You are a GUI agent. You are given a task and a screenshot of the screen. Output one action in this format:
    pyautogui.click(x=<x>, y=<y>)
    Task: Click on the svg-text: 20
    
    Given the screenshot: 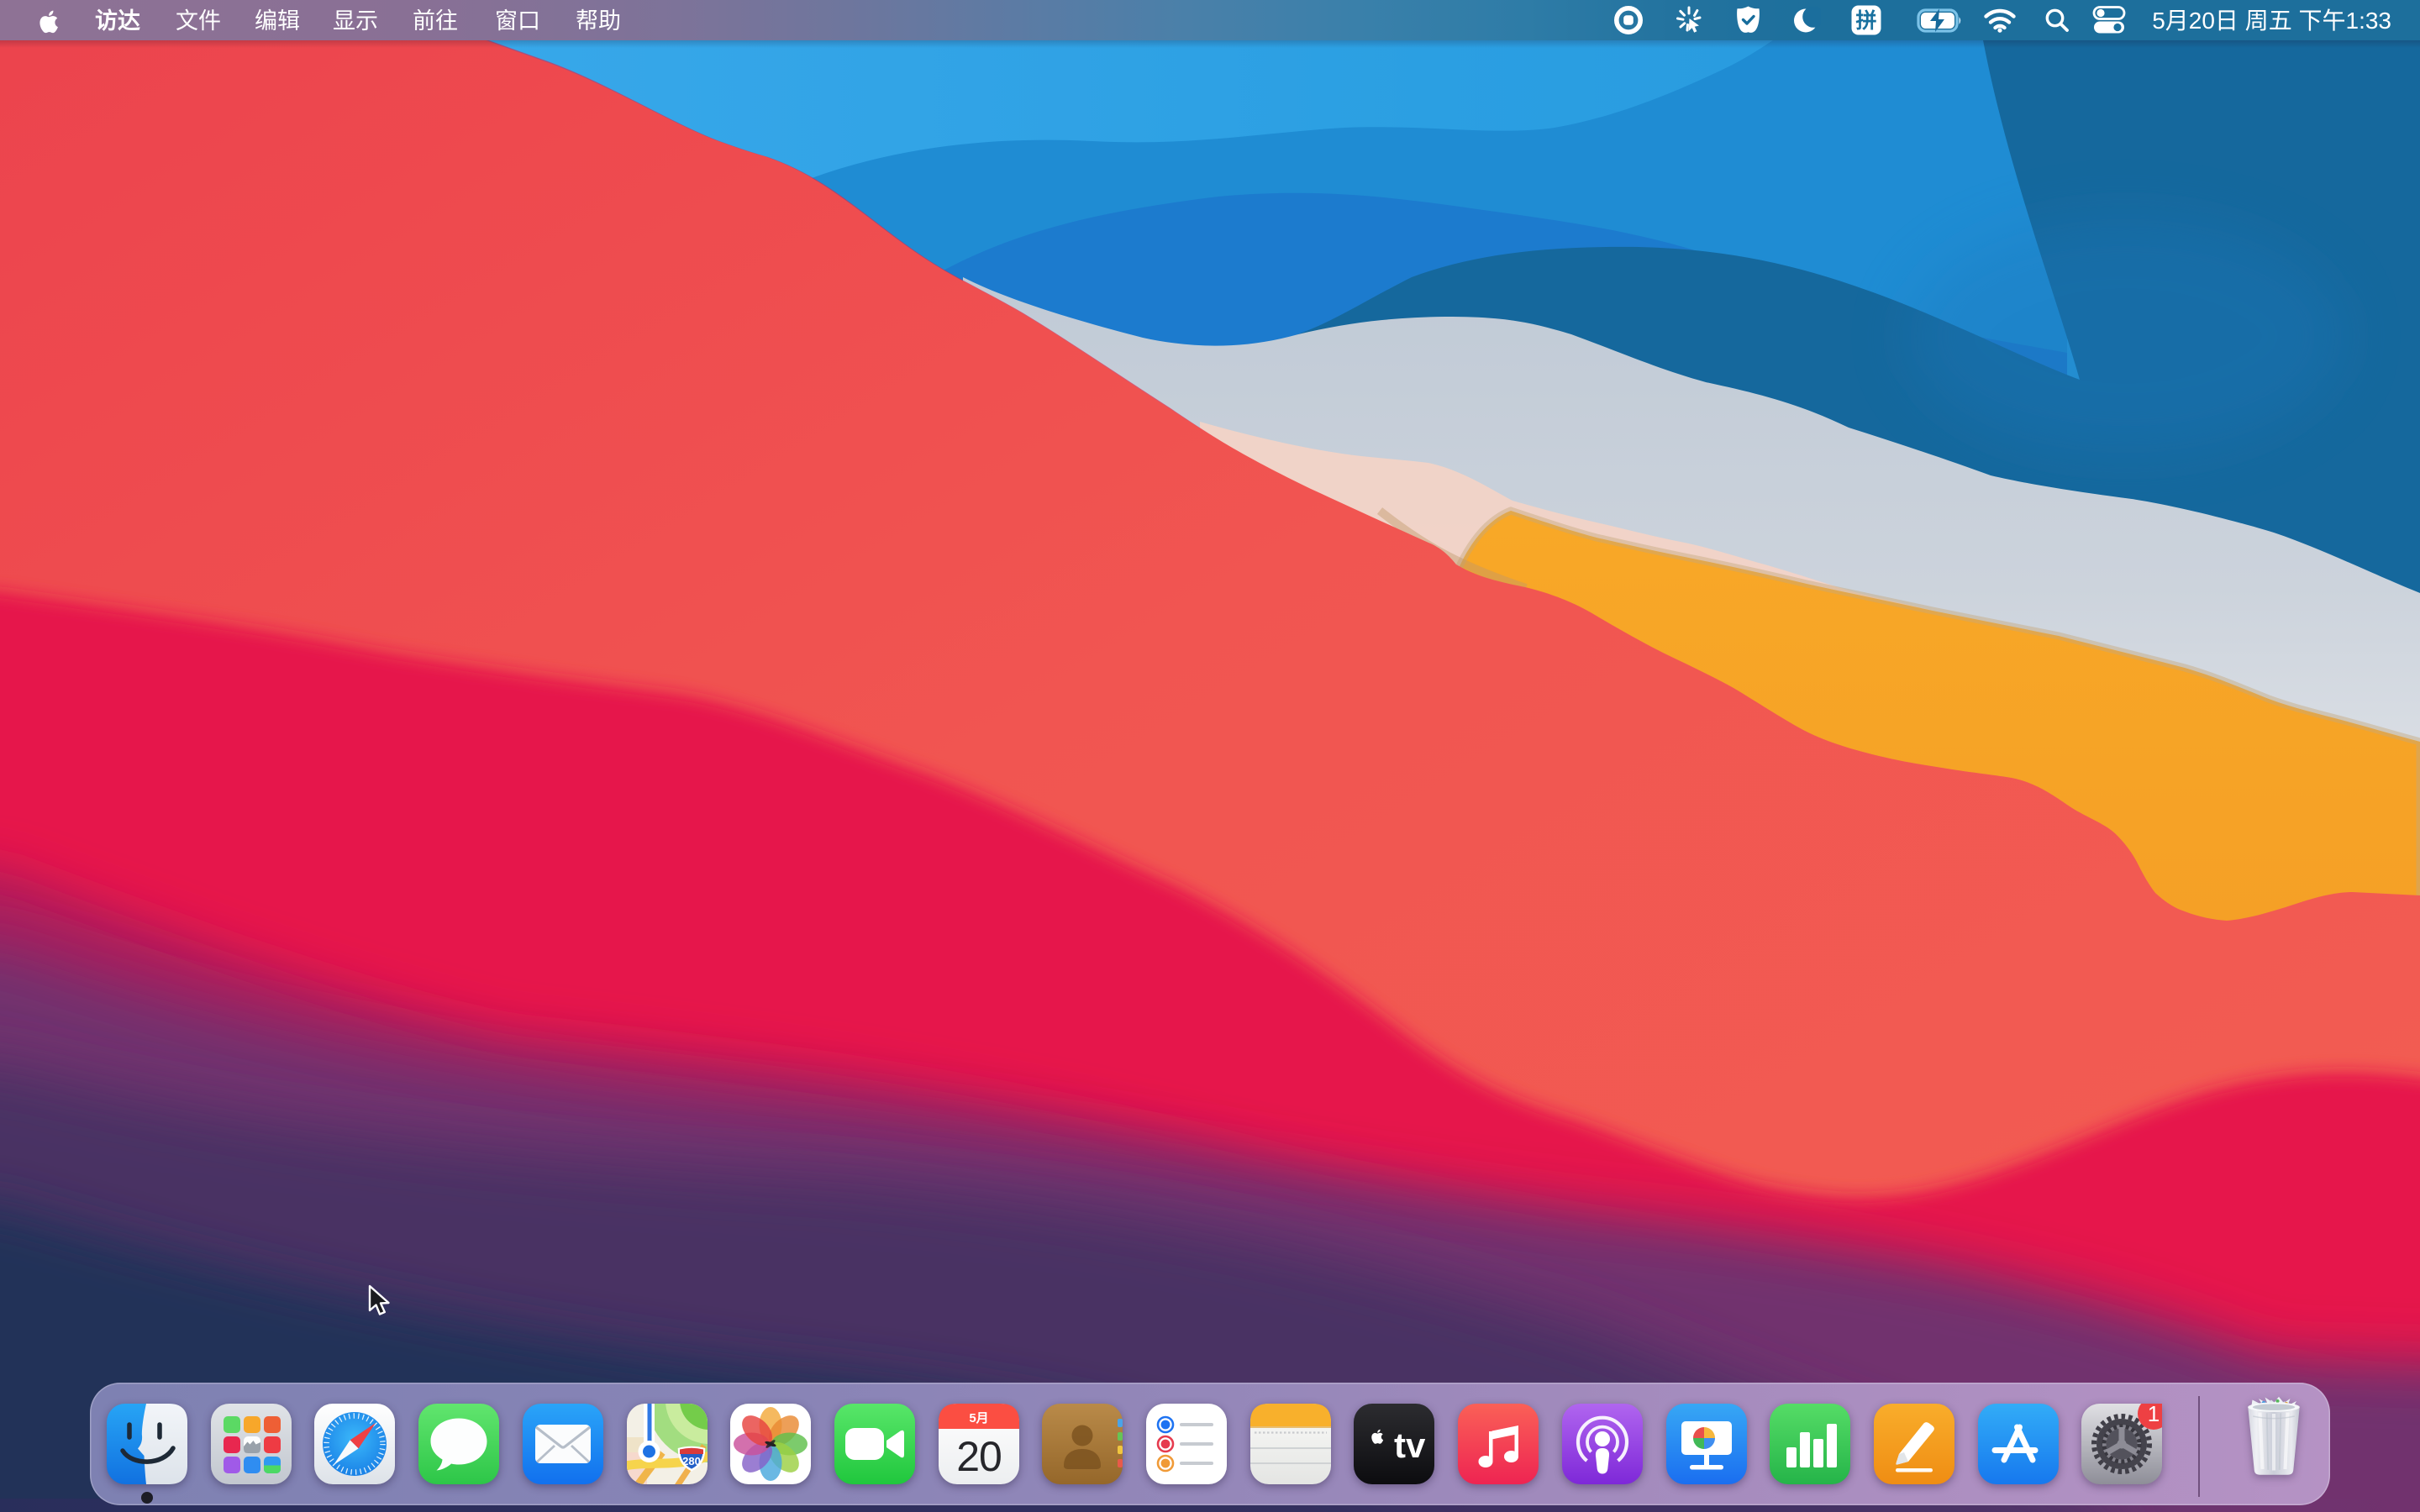 What is the action you would take?
    pyautogui.click(x=979, y=1456)
    